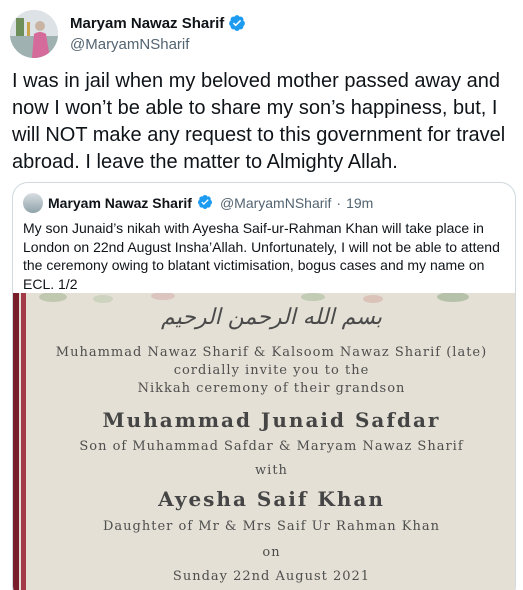 The height and width of the screenshot is (590, 523). What do you see at coordinates (120, 203) in the screenshot?
I see `quote-display-name: Maryam Nawaz Sharif` at bounding box center [120, 203].